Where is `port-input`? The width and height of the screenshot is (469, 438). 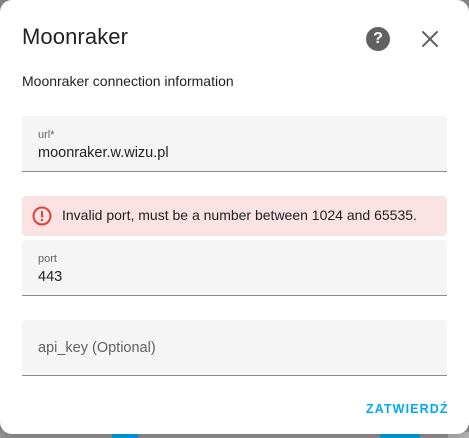 port-input is located at coordinates (233, 277).